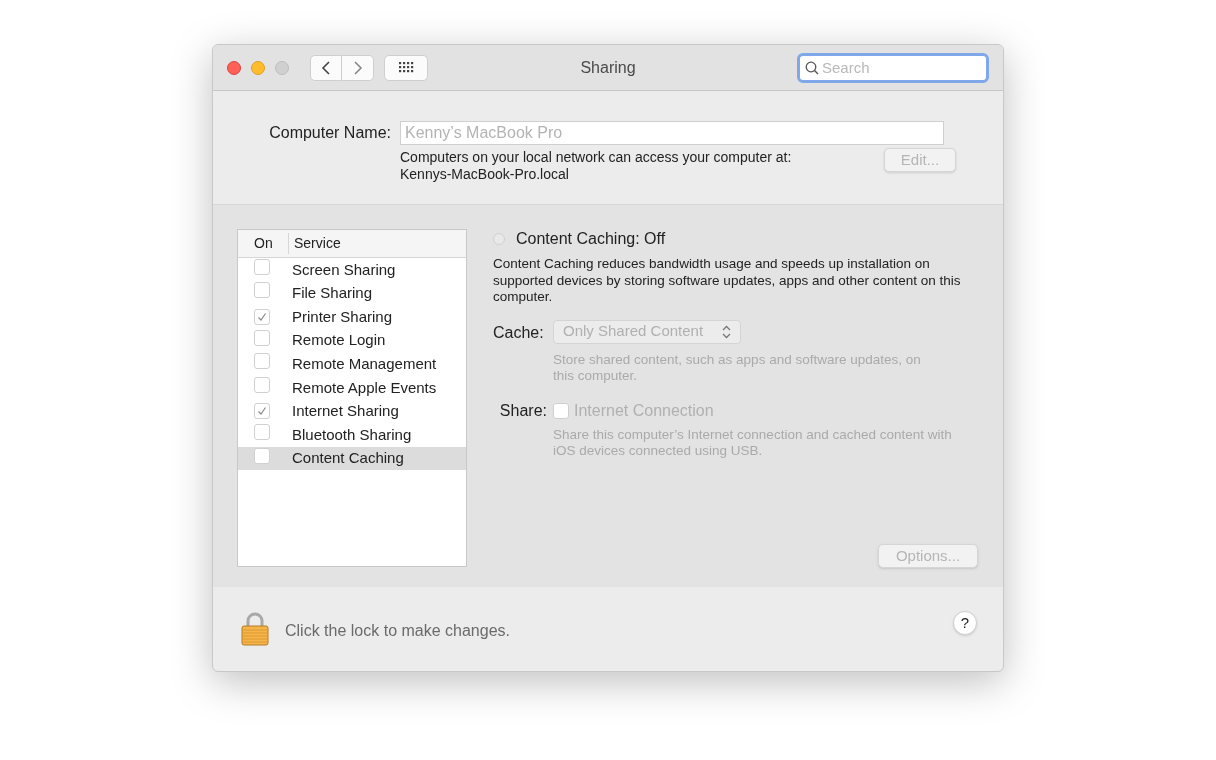  Describe the element at coordinates (344, 269) in the screenshot. I see `service-name: Screen Sharing` at that location.